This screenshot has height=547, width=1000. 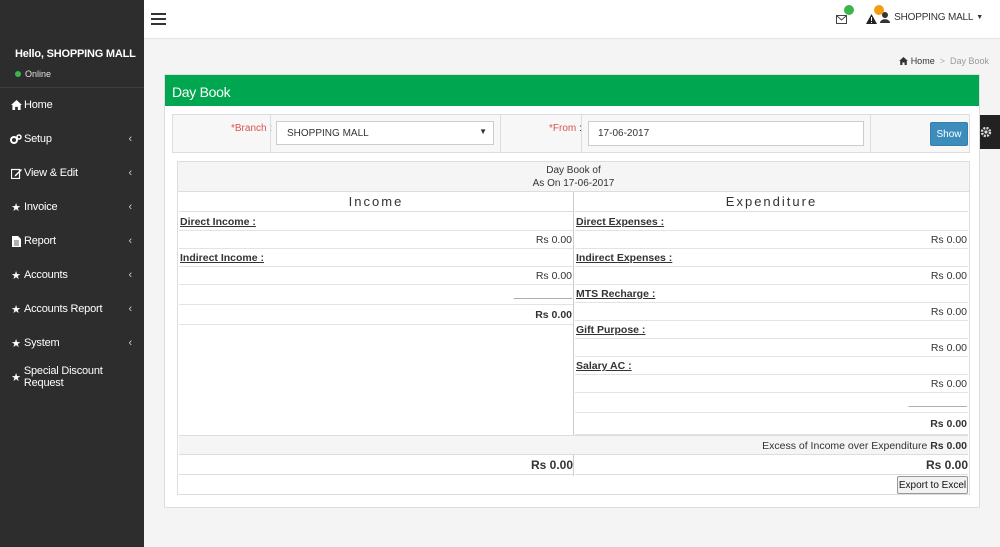 I want to click on warning-icon, so click(x=875, y=15).